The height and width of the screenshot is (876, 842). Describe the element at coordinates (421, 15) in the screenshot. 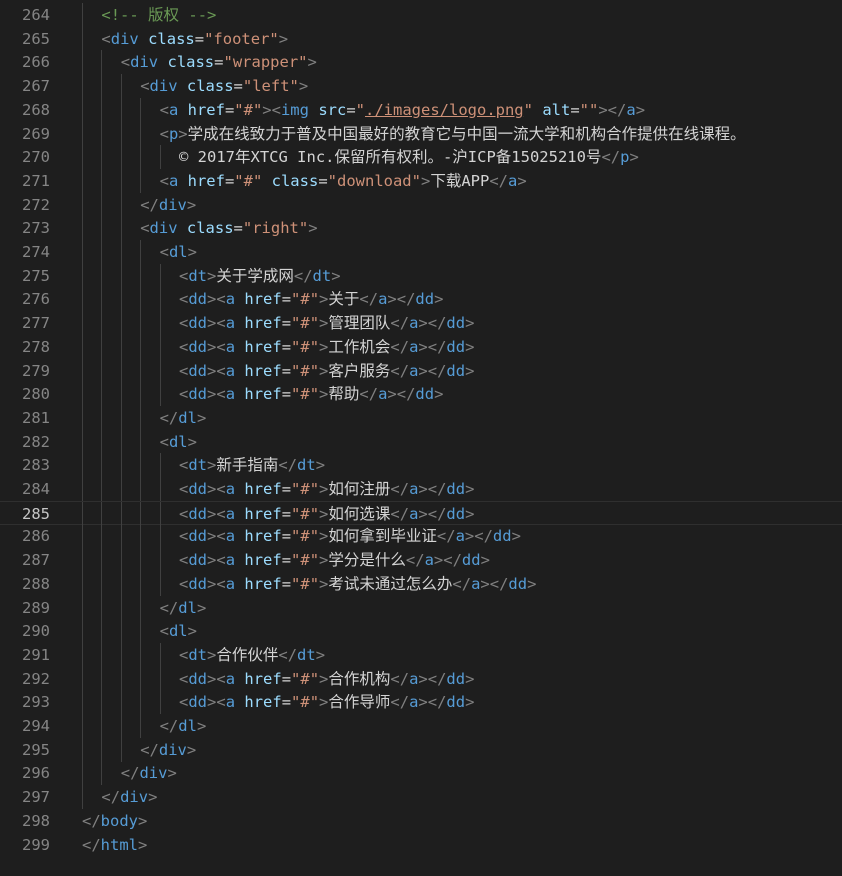

I see `code-line: 264 <!-- 版权 -->` at that location.